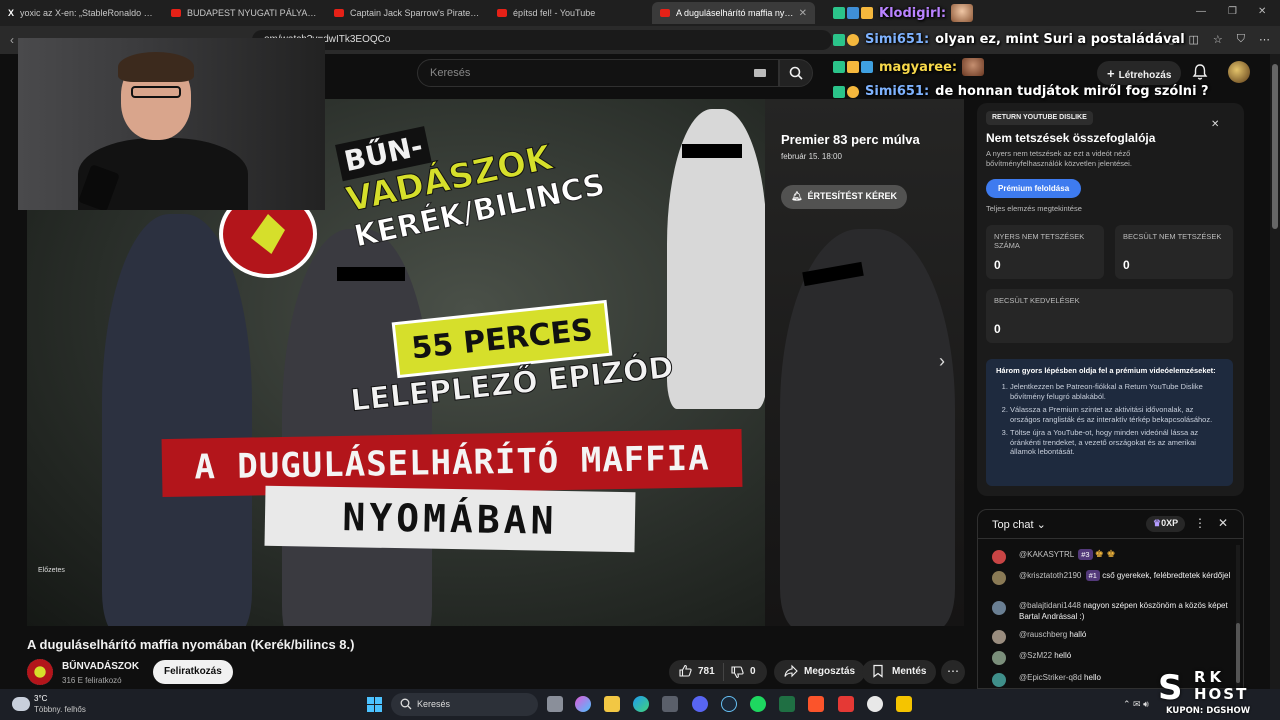 The height and width of the screenshot is (720, 1280). I want to click on ryd-title: Nem tetszések összefoglalója, so click(1071, 138).